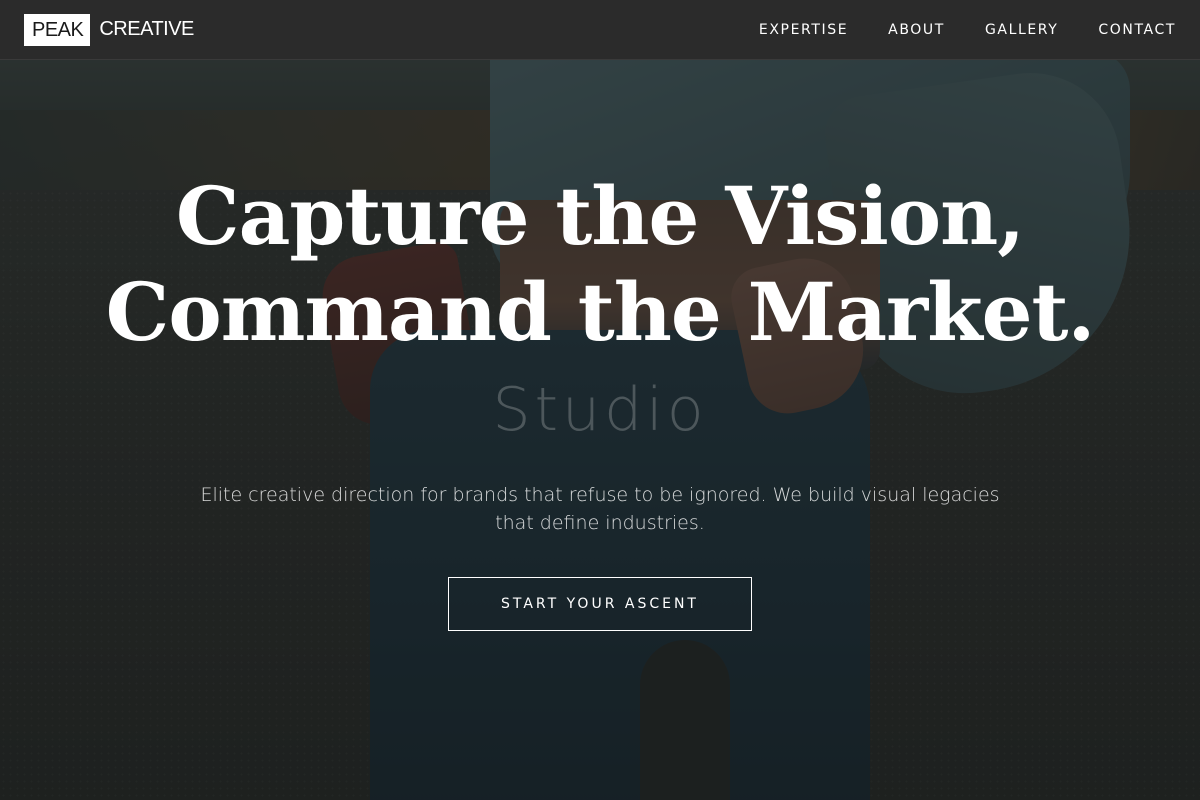 This screenshot has height=800, width=1200. Describe the element at coordinates (600, 604) in the screenshot. I see `start-your-ascent-button: START YOUR ASCENT` at that location.